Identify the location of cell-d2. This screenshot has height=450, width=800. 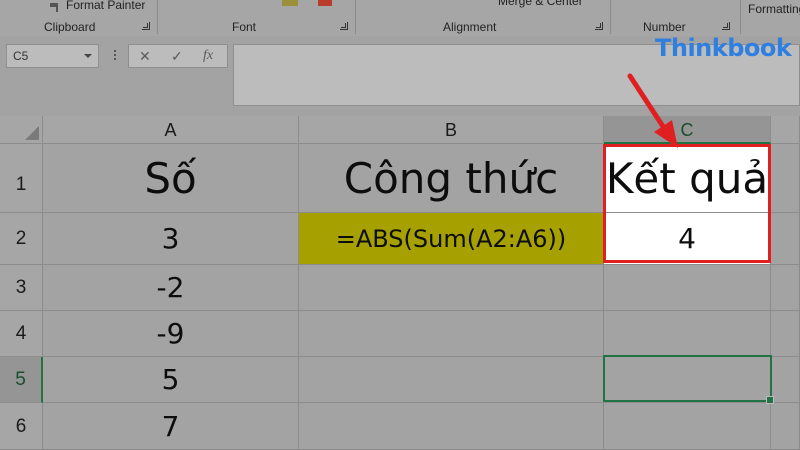
(785, 239).